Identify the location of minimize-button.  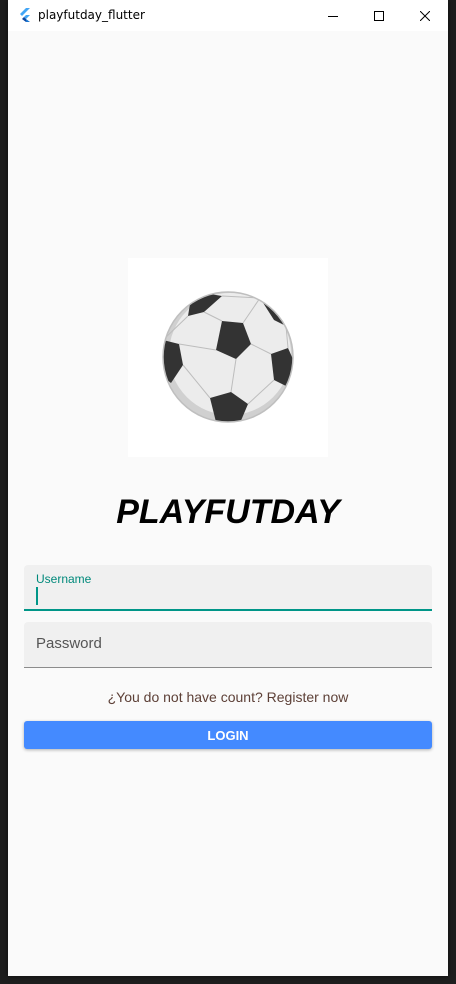
(333, 15).